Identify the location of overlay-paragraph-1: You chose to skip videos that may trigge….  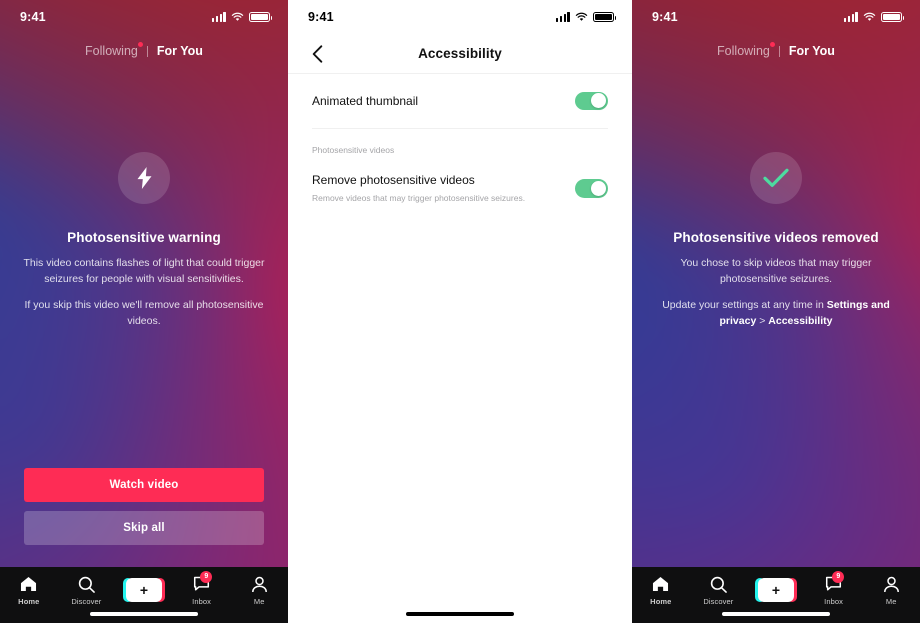
(776, 271).